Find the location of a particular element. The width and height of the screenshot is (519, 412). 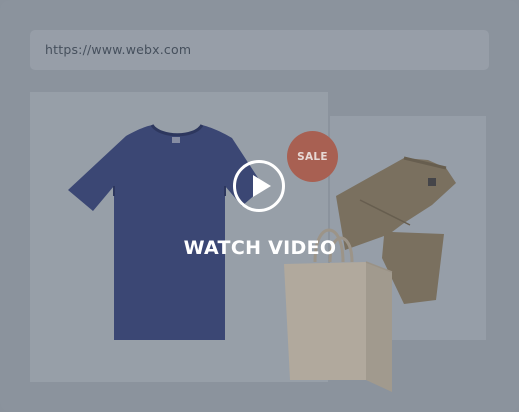

watch-video-label: WATCH VIDEO is located at coordinates (260, 248).